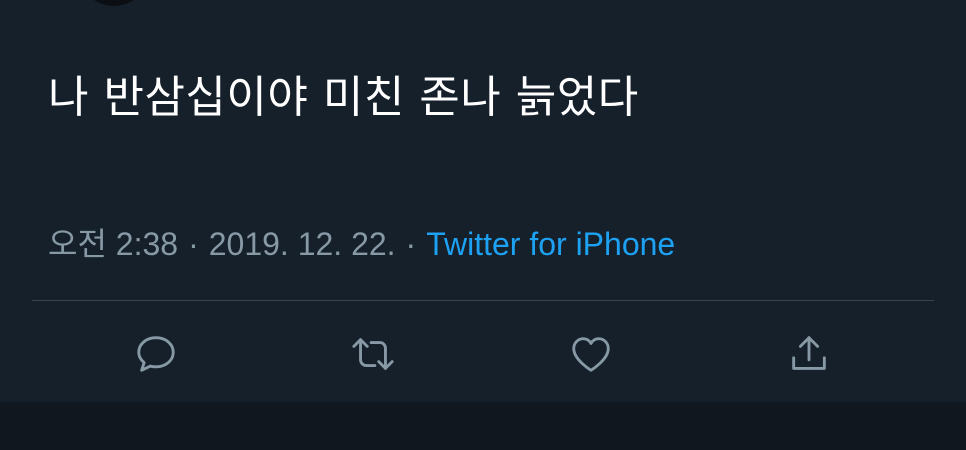 This screenshot has width=966, height=450. I want to click on reply-button, so click(156, 354).